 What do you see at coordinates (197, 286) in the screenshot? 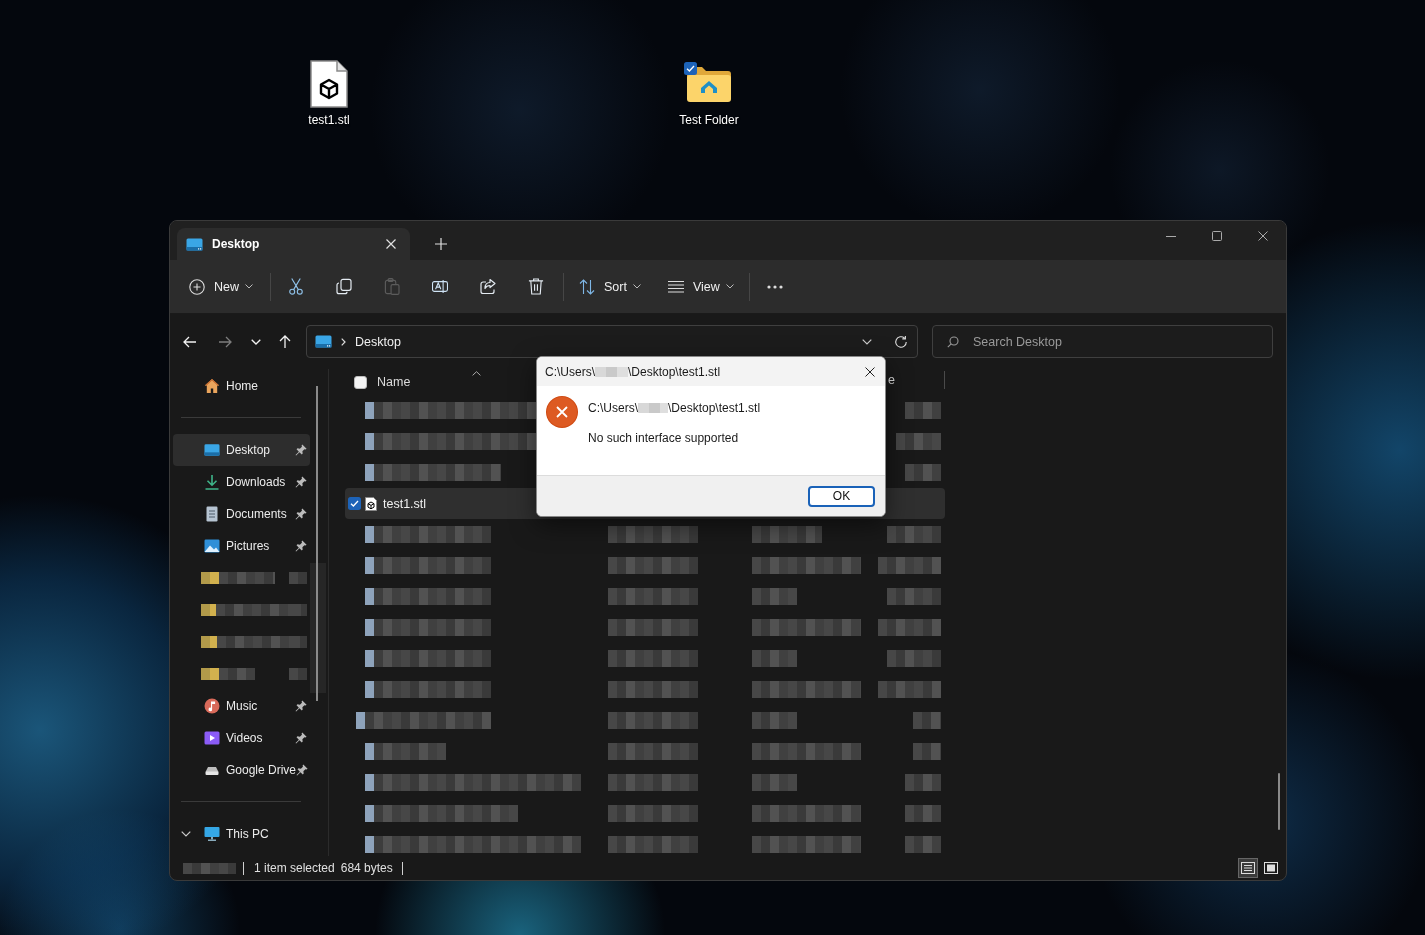
I see `plus-circle-icon` at bounding box center [197, 286].